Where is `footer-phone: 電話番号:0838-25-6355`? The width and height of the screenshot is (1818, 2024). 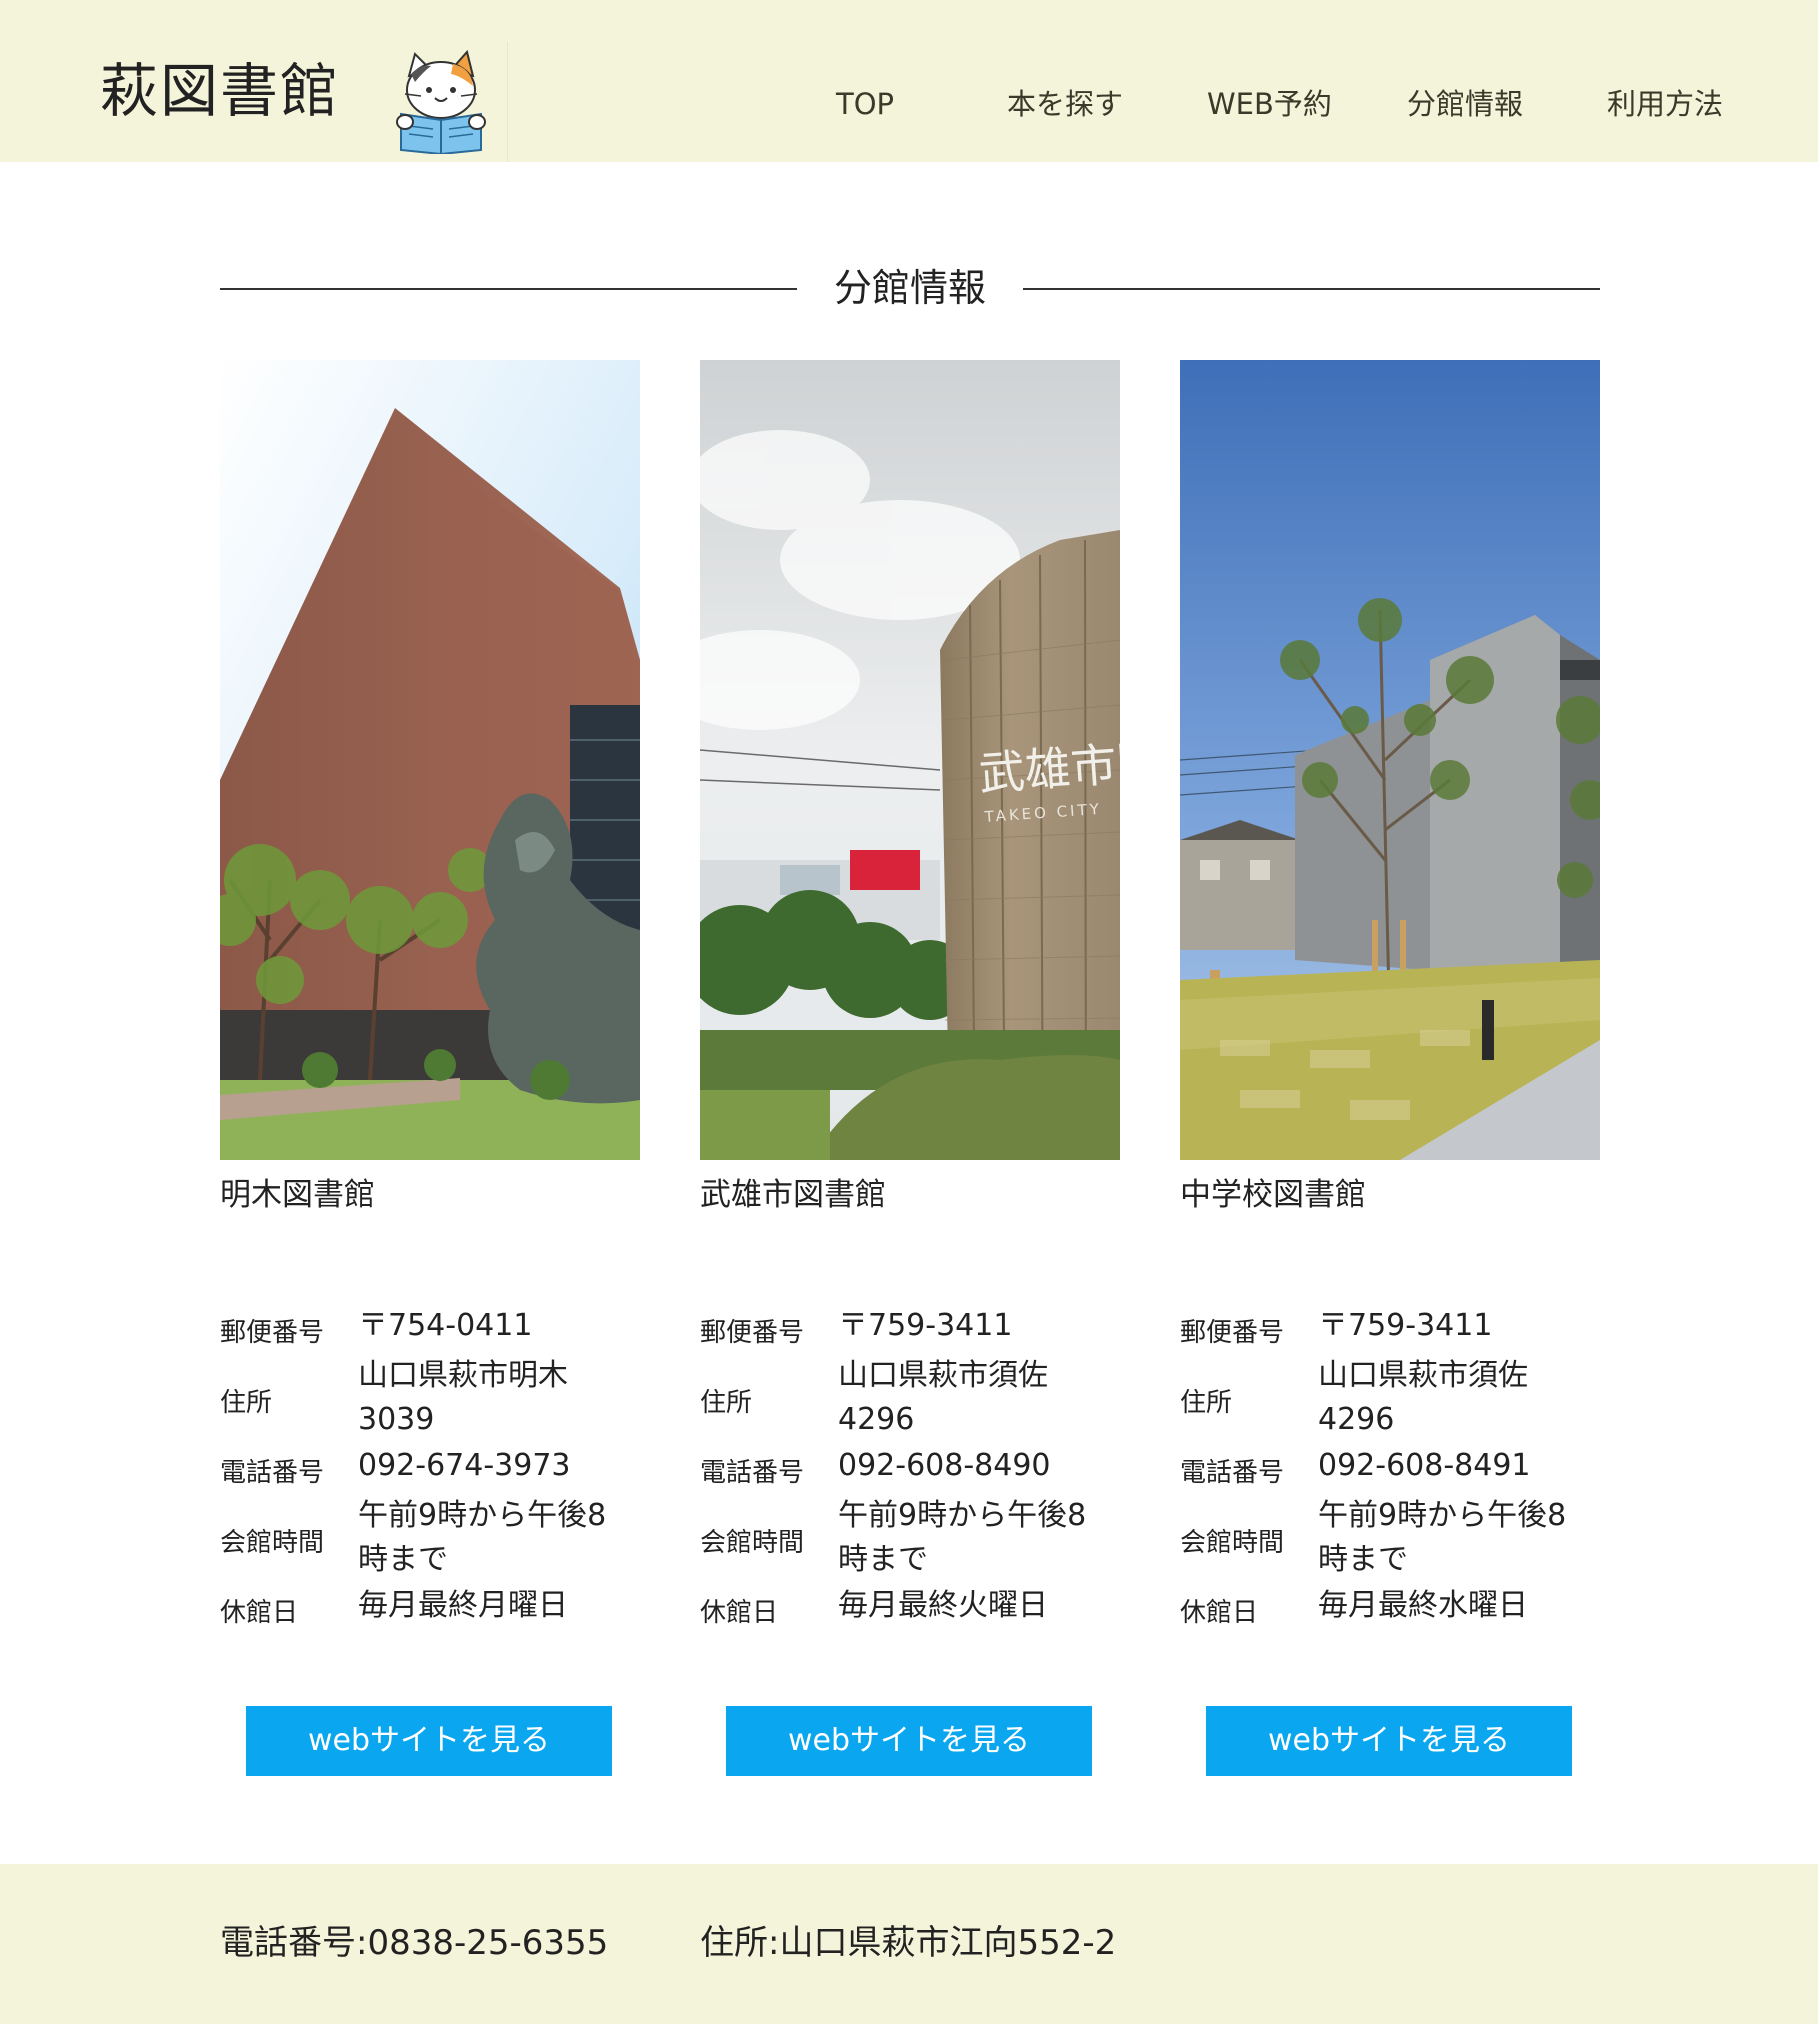
footer-phone: 電話番号:0838-25-6355 is located at coordinates (414, 1943).